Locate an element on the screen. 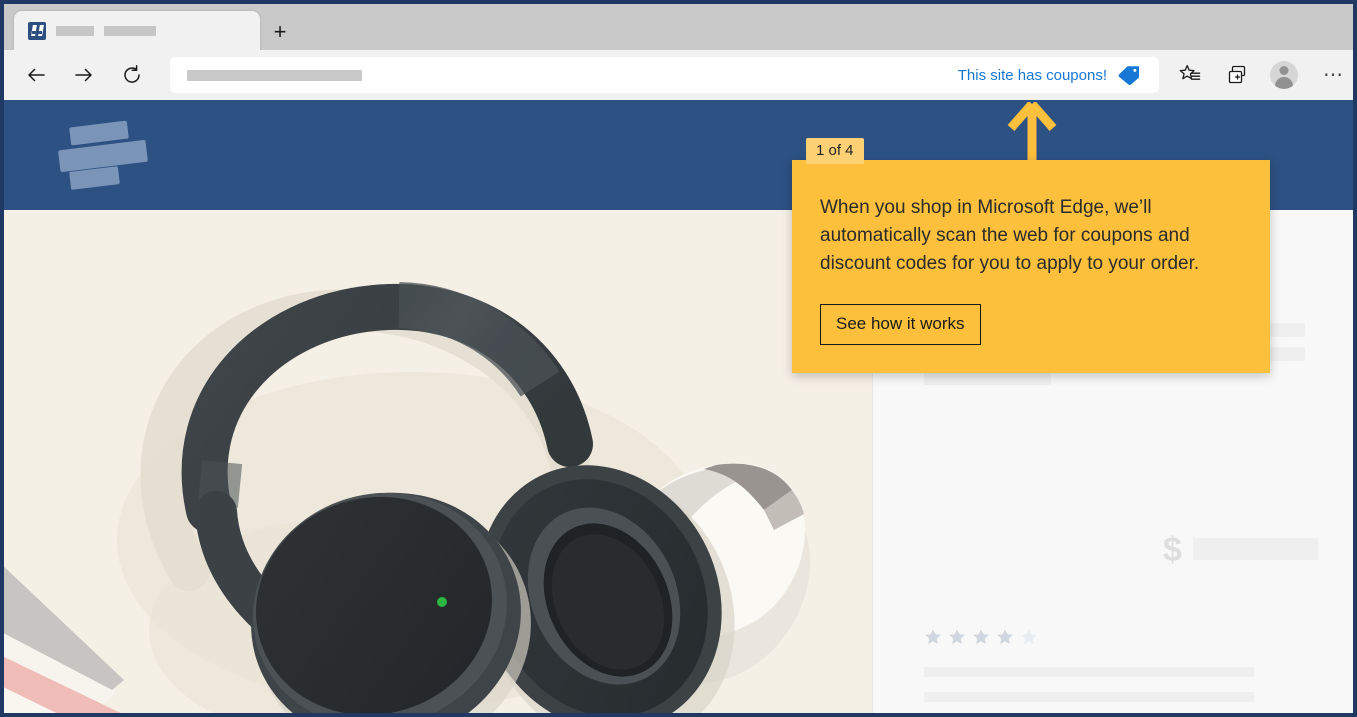 Image resolution: width=1357 pixels, height=717 pixels. up-arrow-pointer is located at coordinates (1032, 133).